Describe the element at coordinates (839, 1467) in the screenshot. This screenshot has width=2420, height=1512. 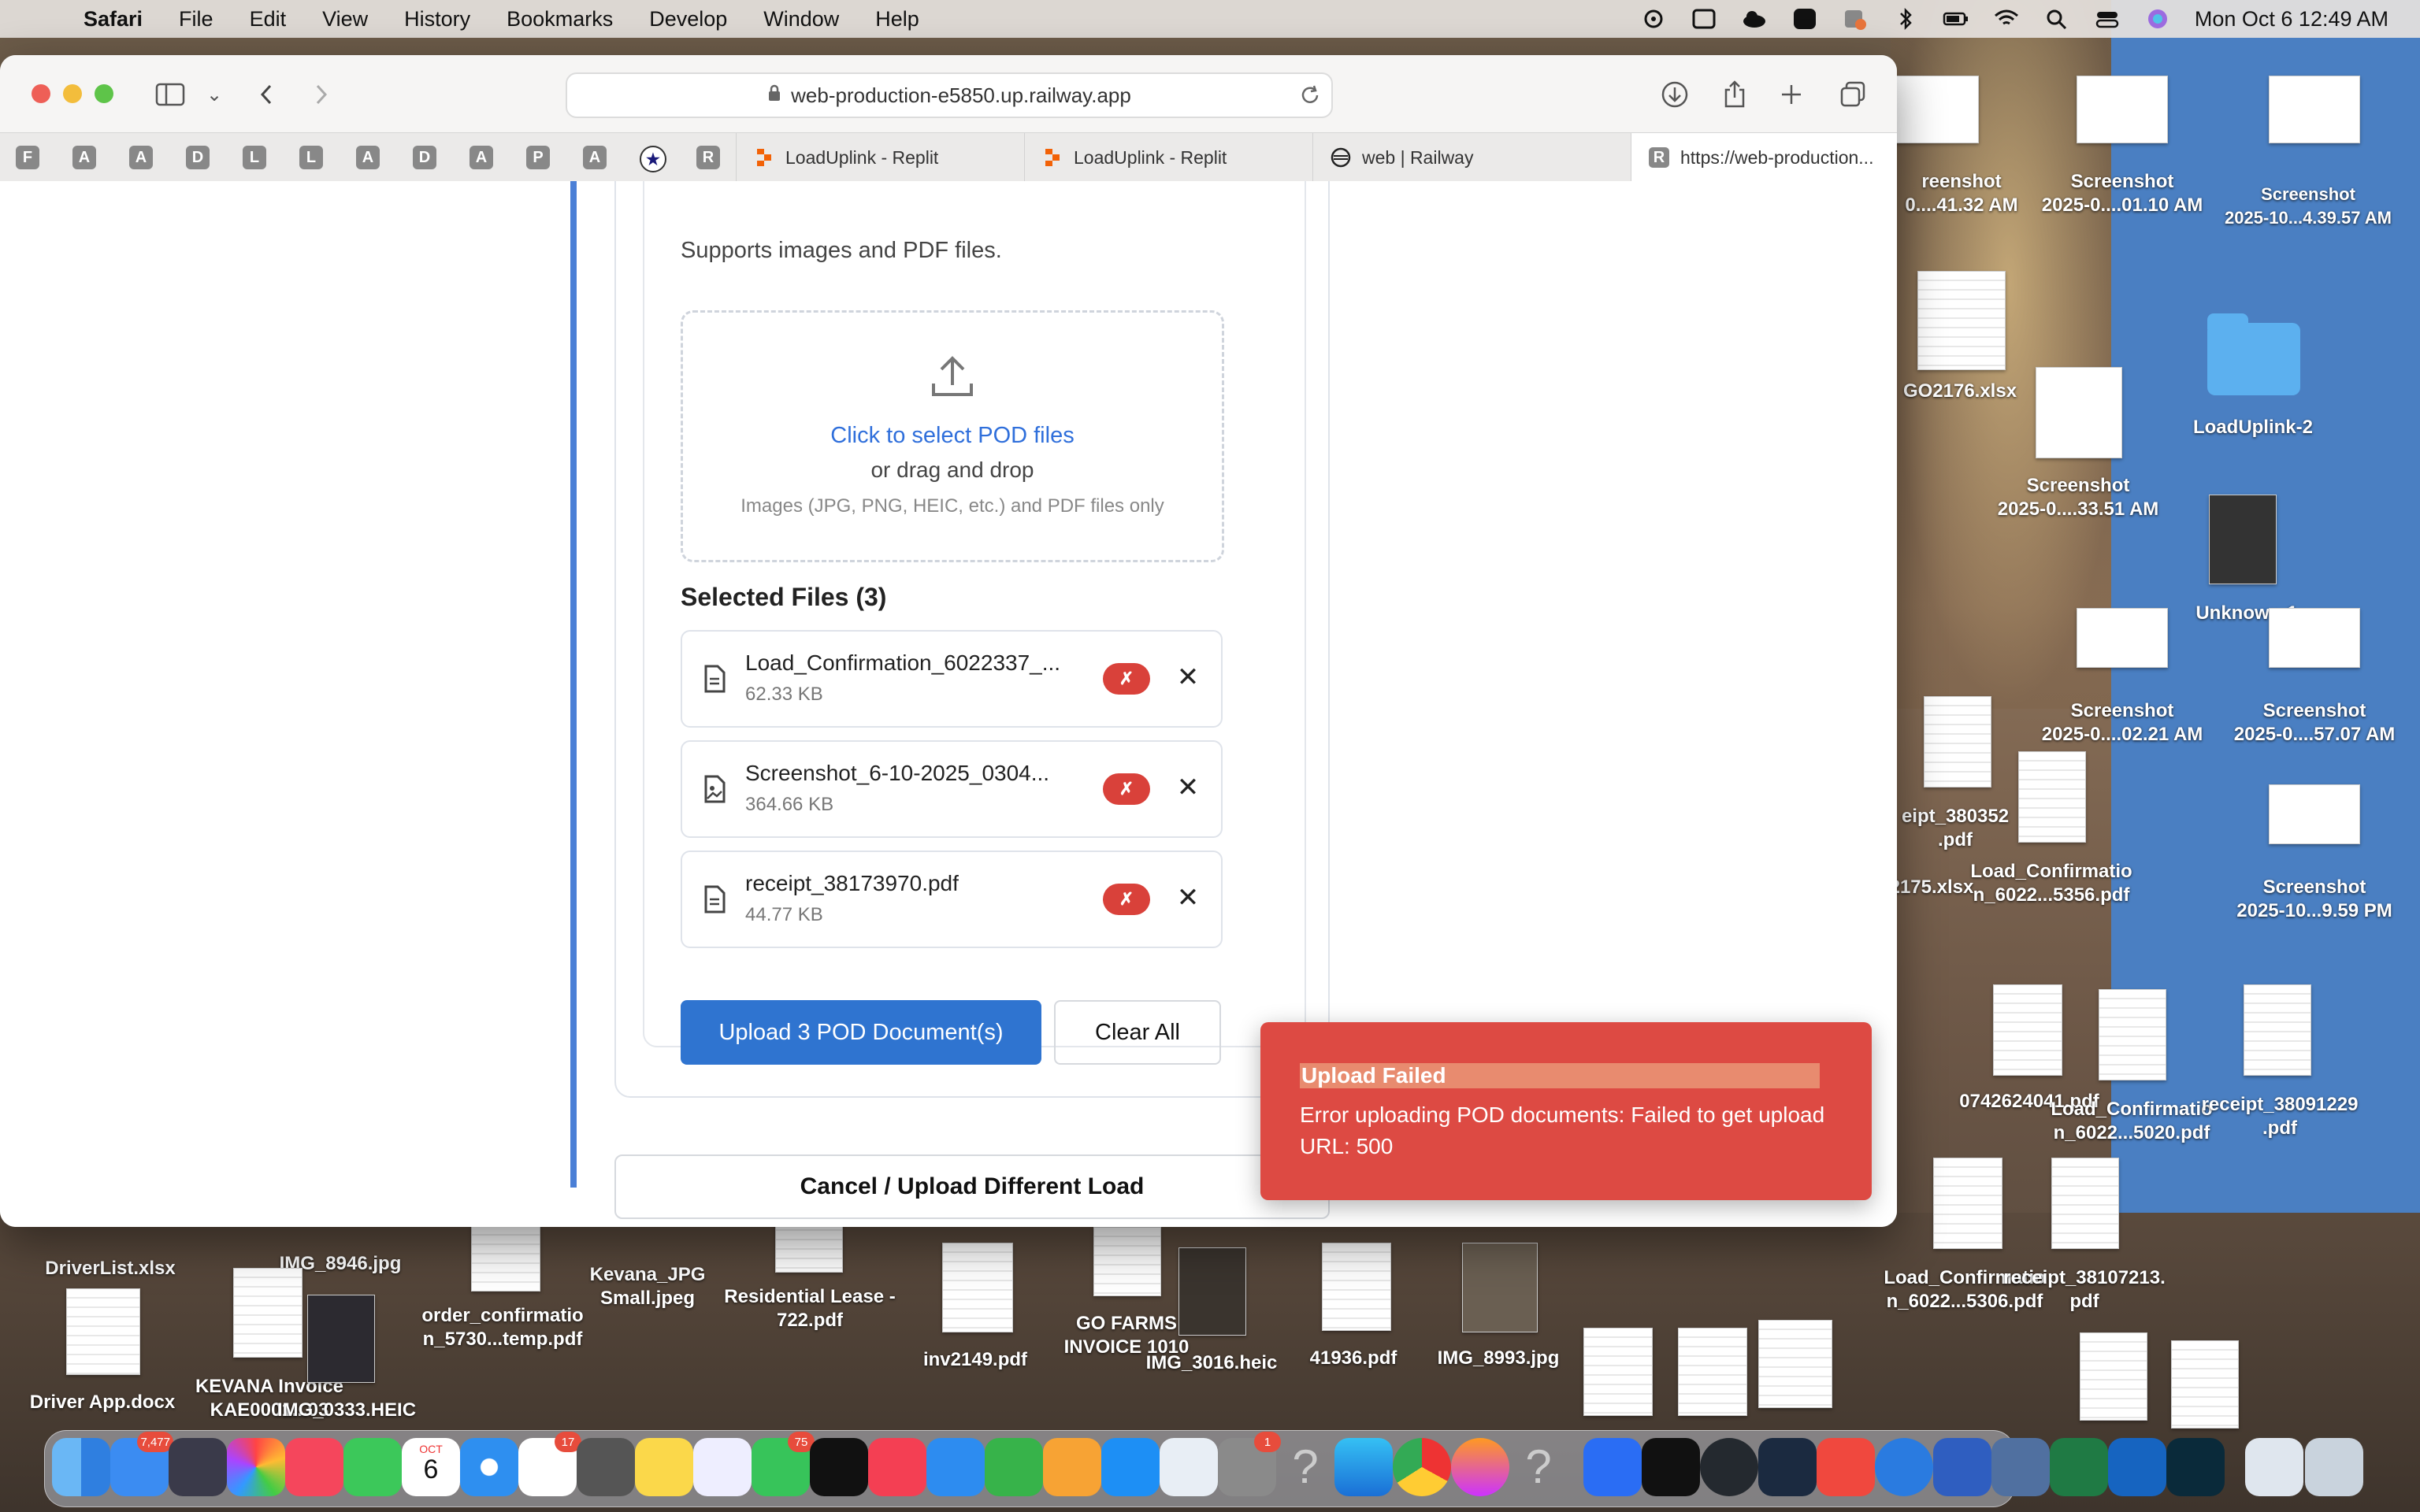
I see `apple-tv-icon` at that location.